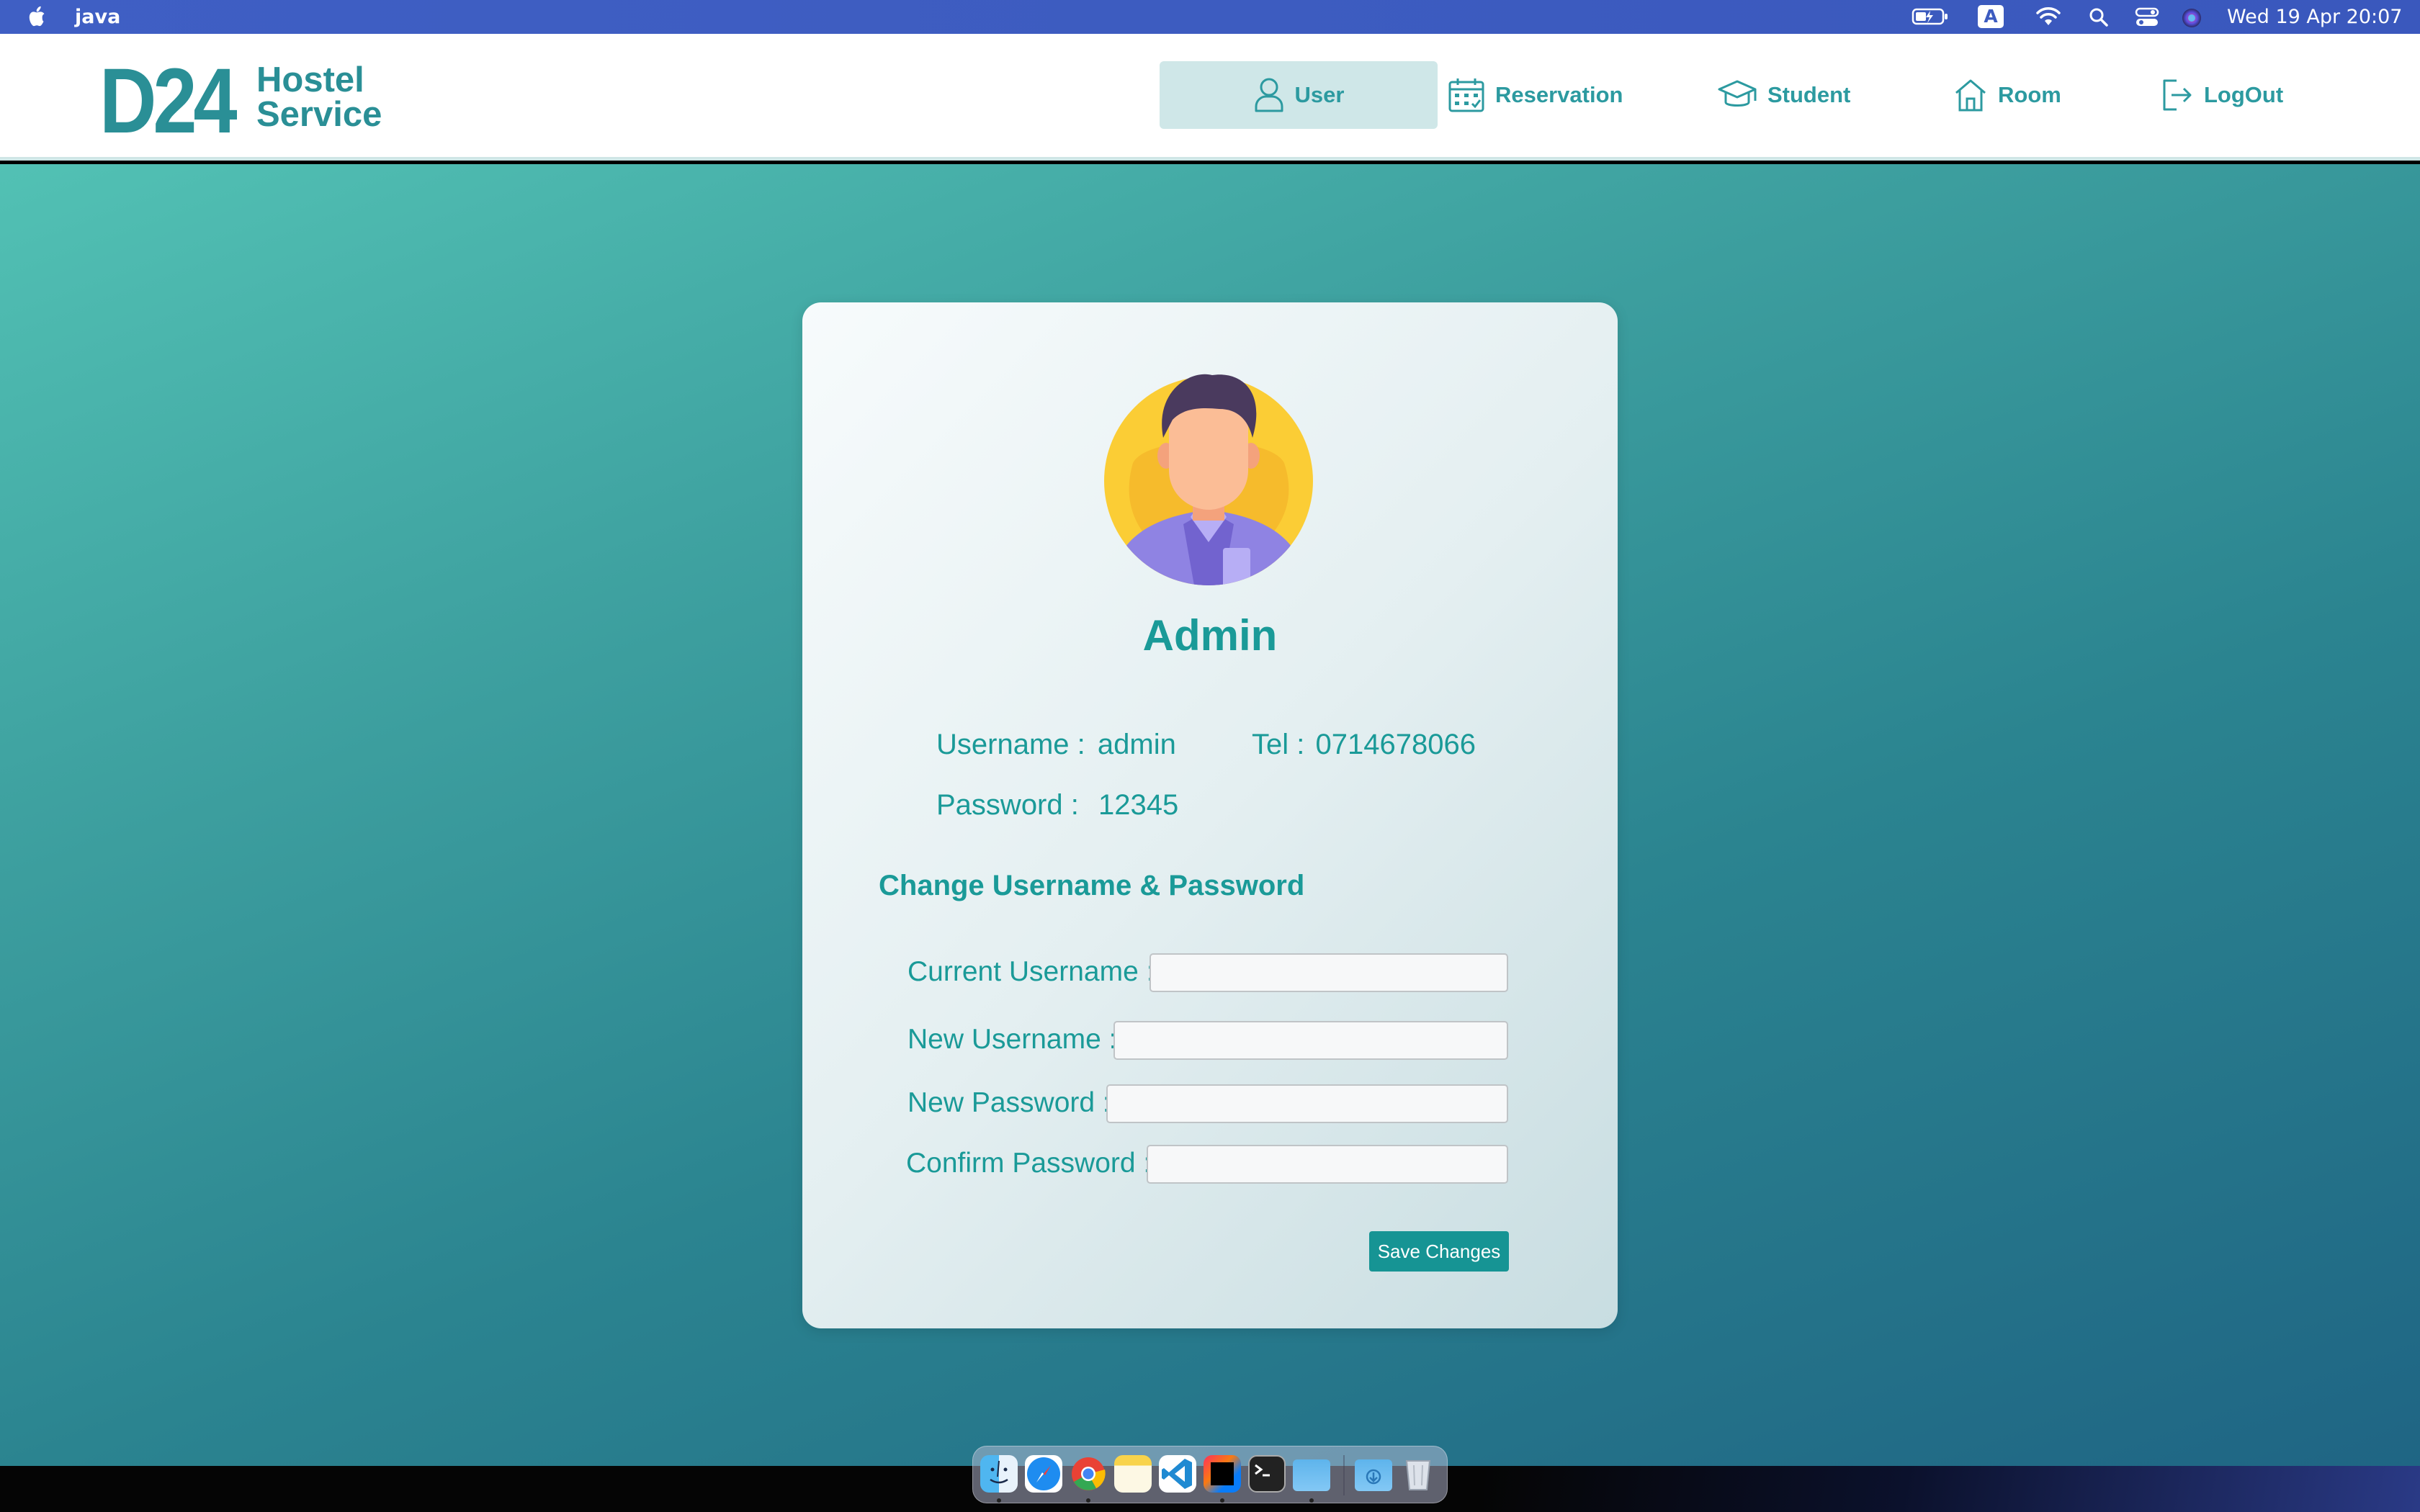 Image resolution: width=2420 pixels, height=1512 pixels. Describe the element at coordinates (97, 17) in the screenshot. I see `active-app-name: java` at that location.